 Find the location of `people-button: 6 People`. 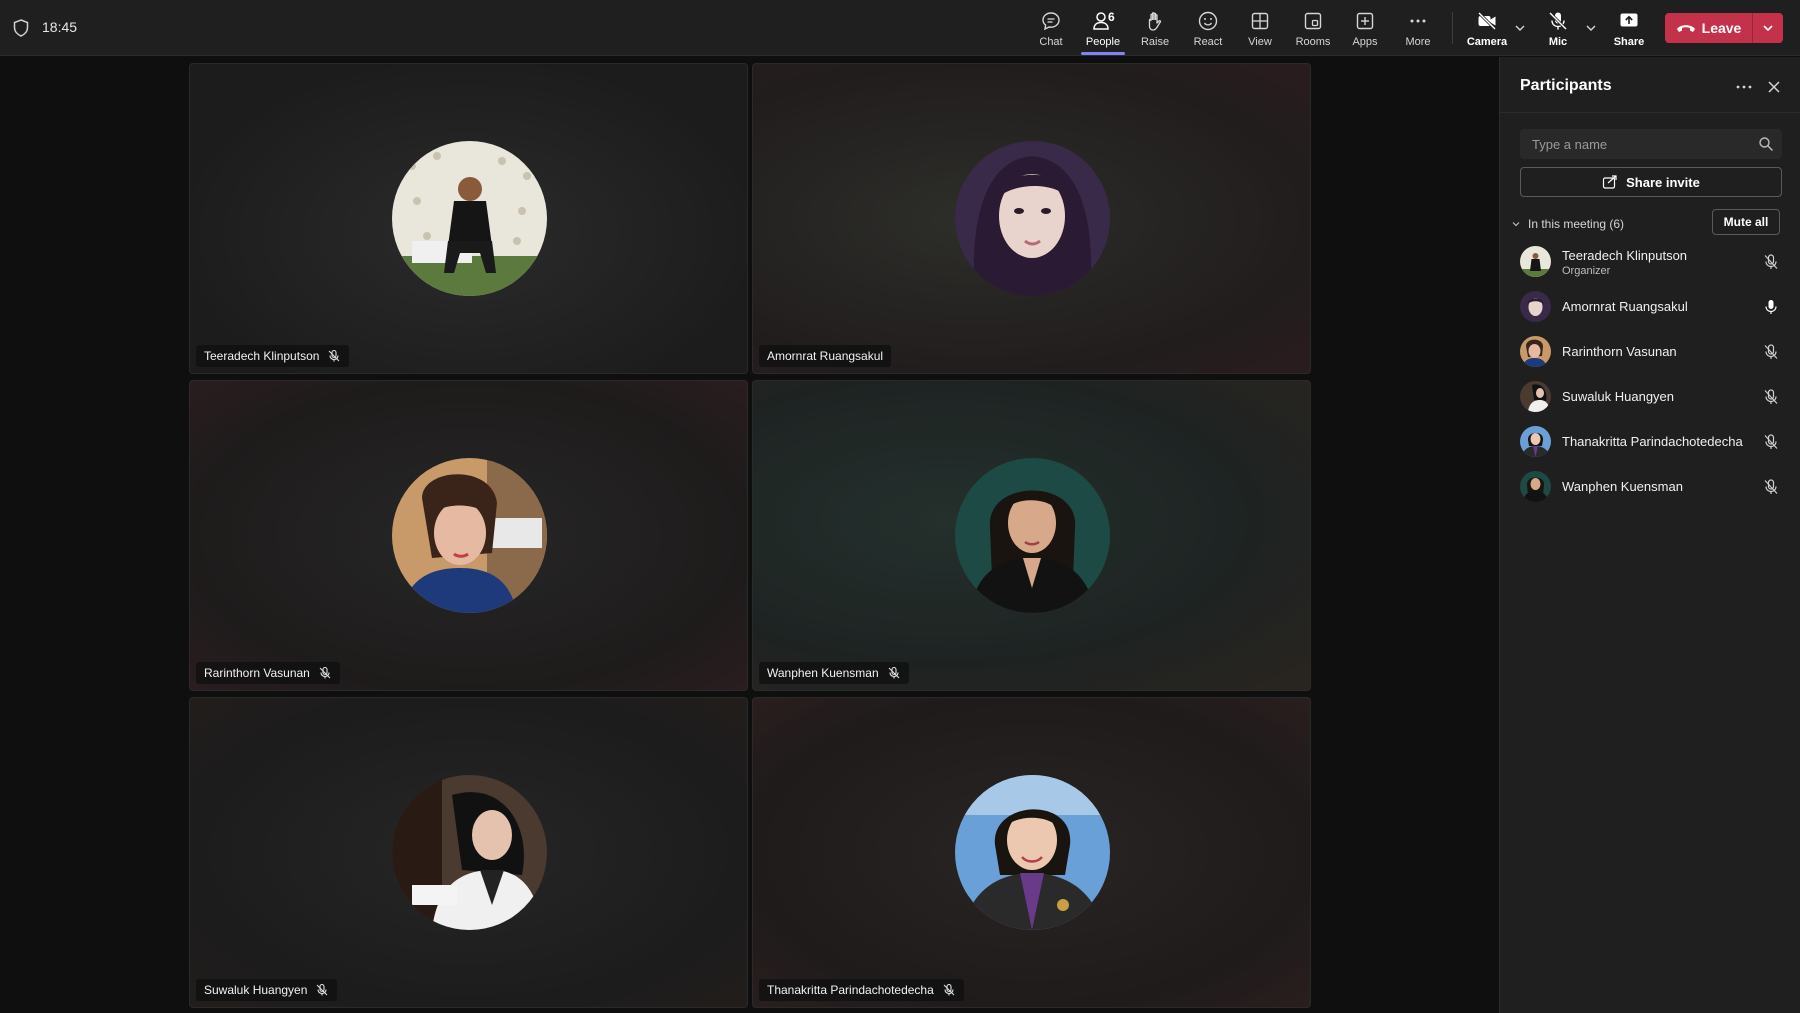

people-button: 6 People is located at coordinates (1103, 30).